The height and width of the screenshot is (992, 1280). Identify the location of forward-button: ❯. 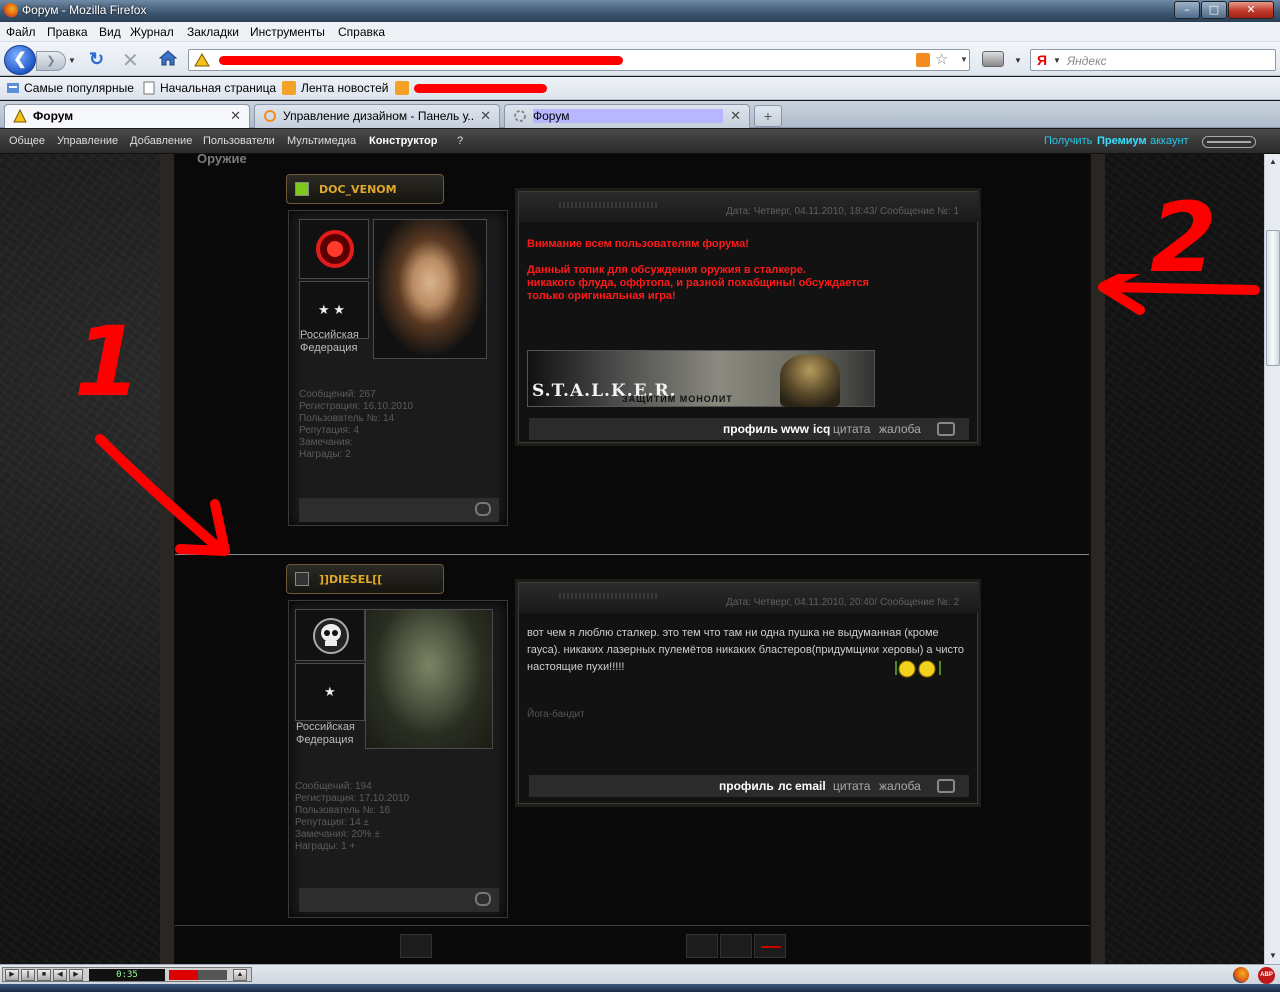
(51, 61).